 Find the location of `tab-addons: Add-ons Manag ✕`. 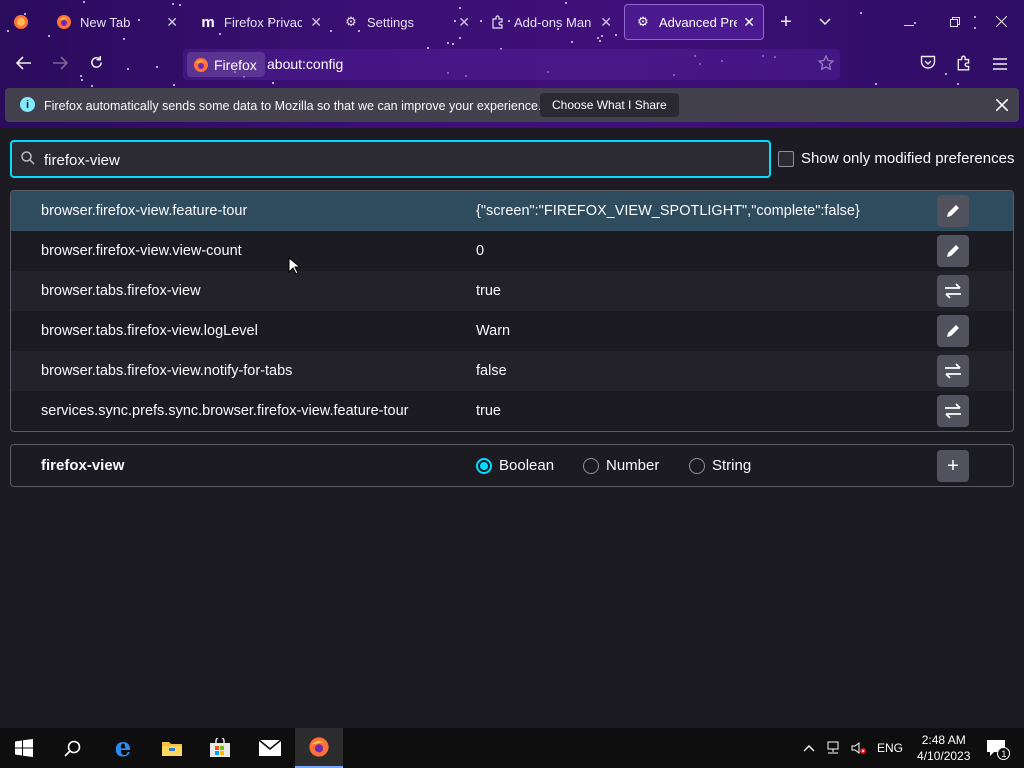

tab-addons: Add-ons Manag ✕ is located at coordinates (550, 22).